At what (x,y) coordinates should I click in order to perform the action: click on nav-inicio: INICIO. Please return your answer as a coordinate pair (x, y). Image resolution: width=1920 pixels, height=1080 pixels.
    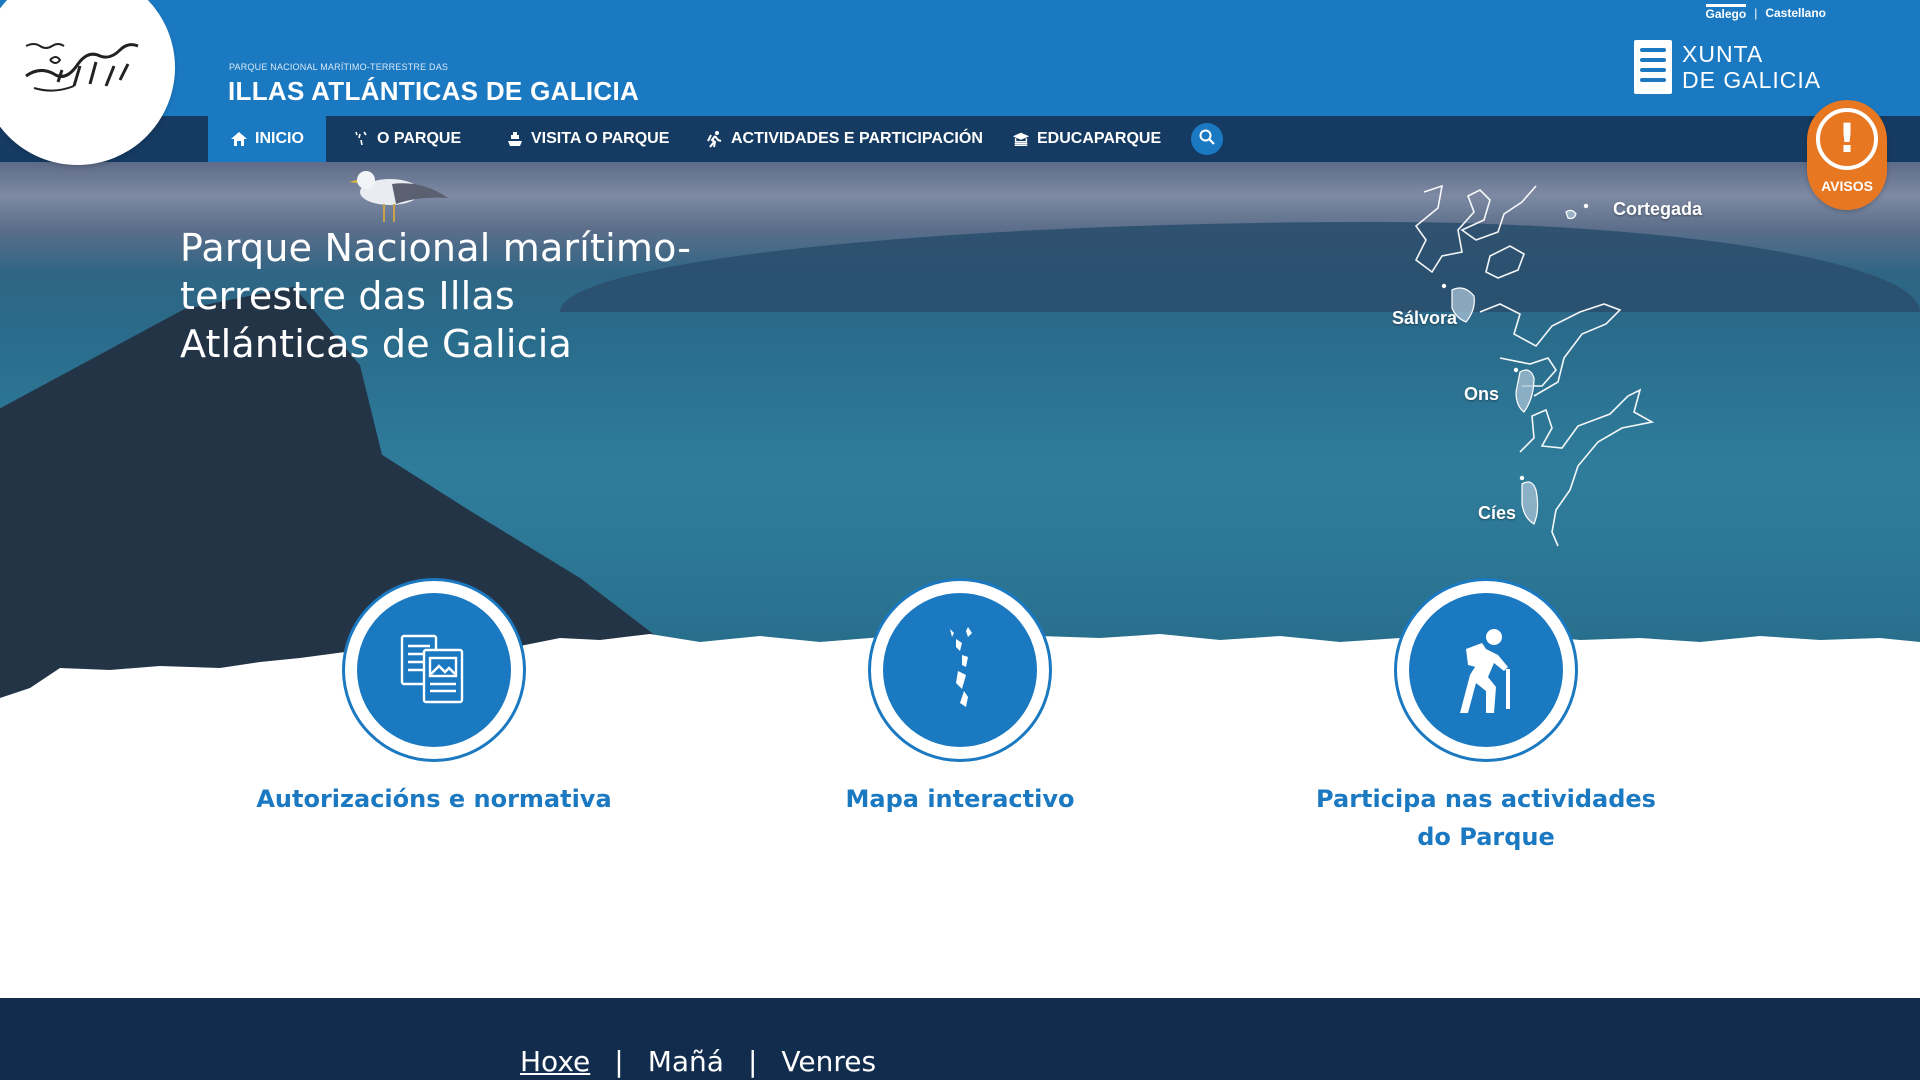
    Looking at the image, I should click on (267, 139).